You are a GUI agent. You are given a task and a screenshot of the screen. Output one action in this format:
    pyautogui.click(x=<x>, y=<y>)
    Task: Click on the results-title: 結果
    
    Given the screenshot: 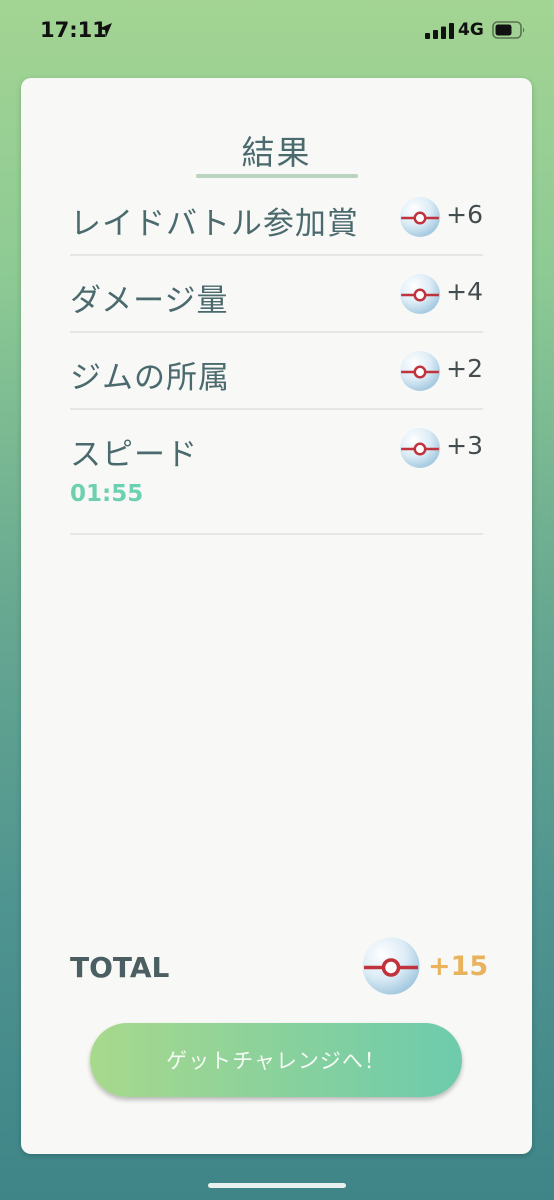 What is the action you would take?
    pyautogui.click(x=276, y=152)
    